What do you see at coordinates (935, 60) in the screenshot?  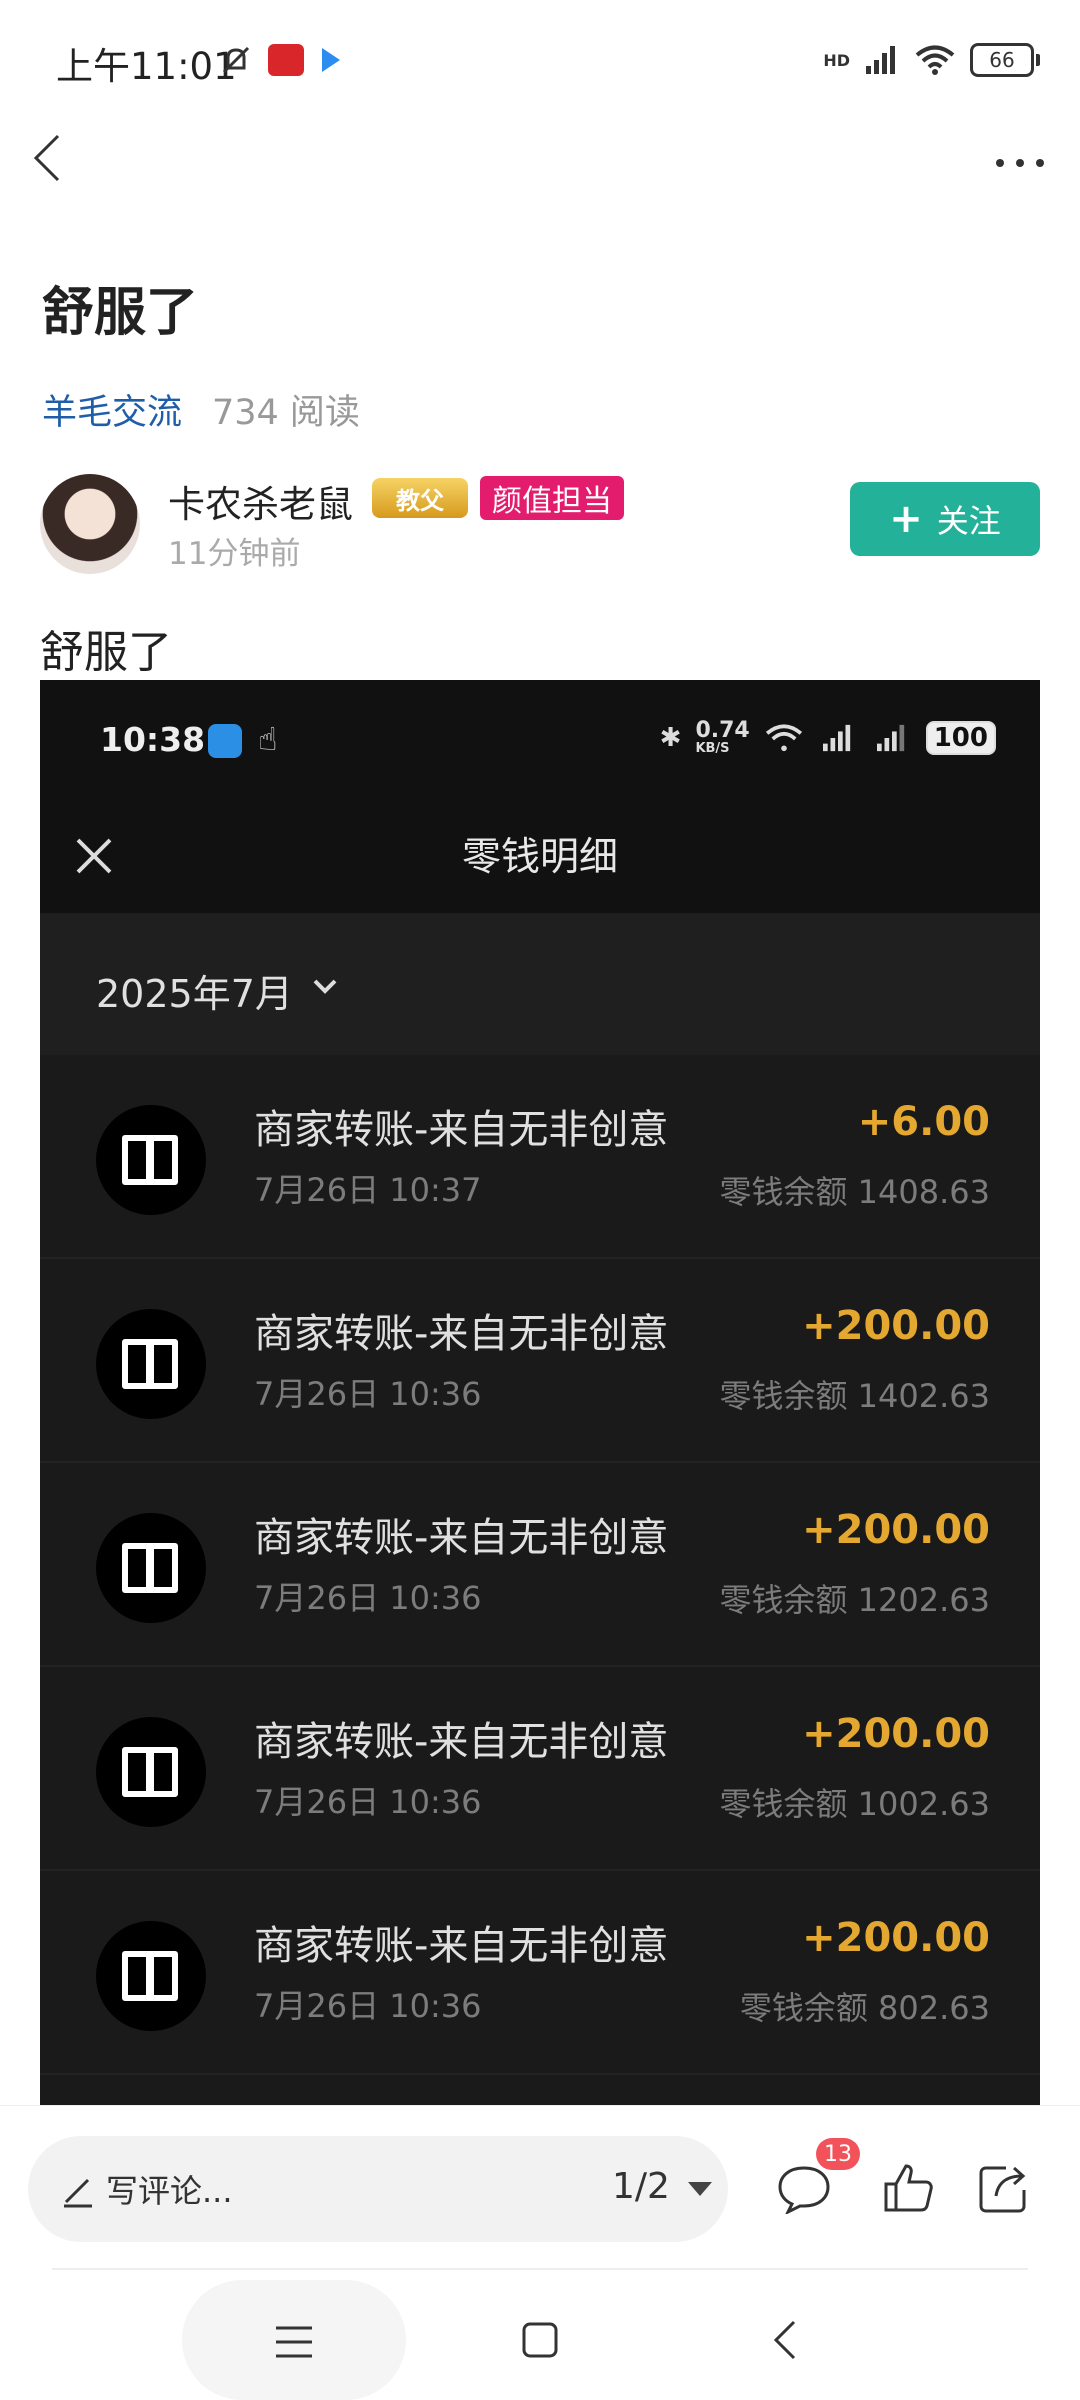 I see `wifi-icon` at bounding box center [935, 60].